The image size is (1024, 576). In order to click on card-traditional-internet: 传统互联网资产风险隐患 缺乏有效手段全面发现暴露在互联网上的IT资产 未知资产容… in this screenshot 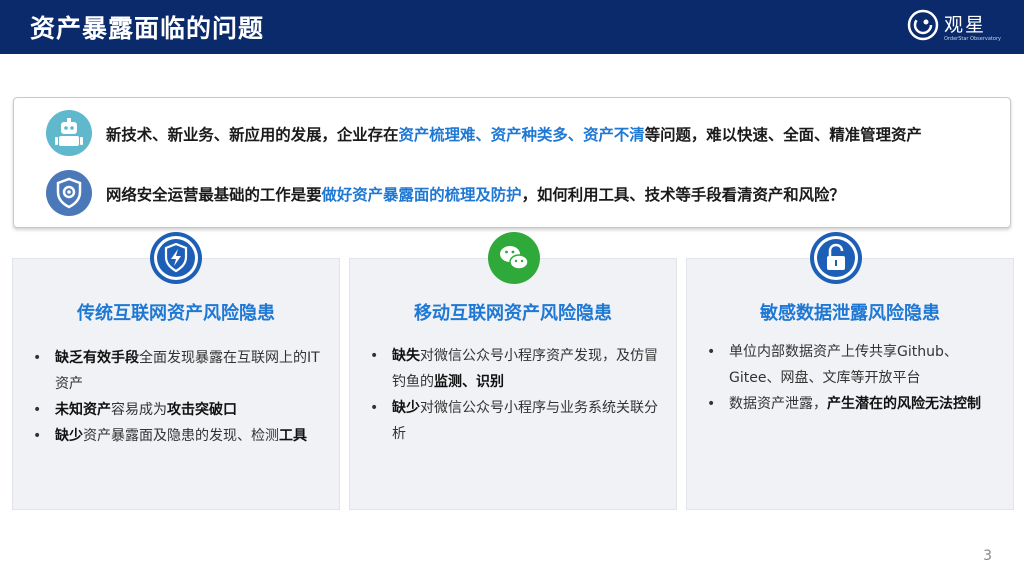, I will do `click(176, 384)`.